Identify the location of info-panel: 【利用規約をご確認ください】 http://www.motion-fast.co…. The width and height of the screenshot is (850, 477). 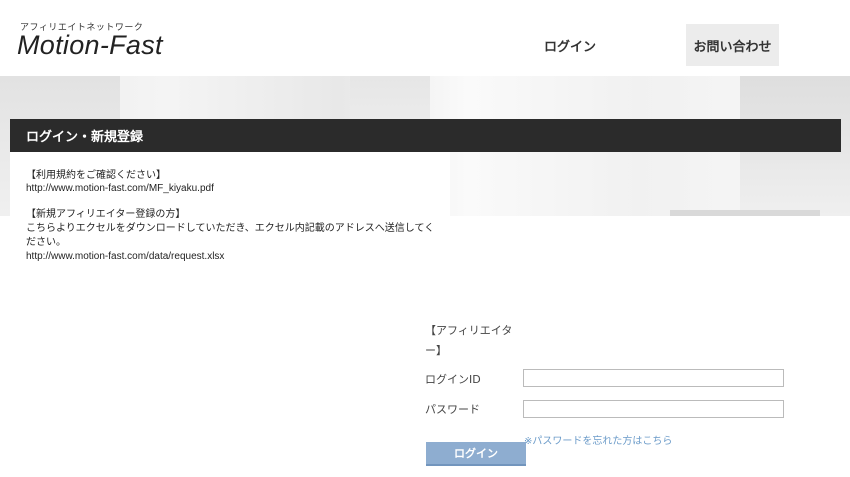
(230, 212).